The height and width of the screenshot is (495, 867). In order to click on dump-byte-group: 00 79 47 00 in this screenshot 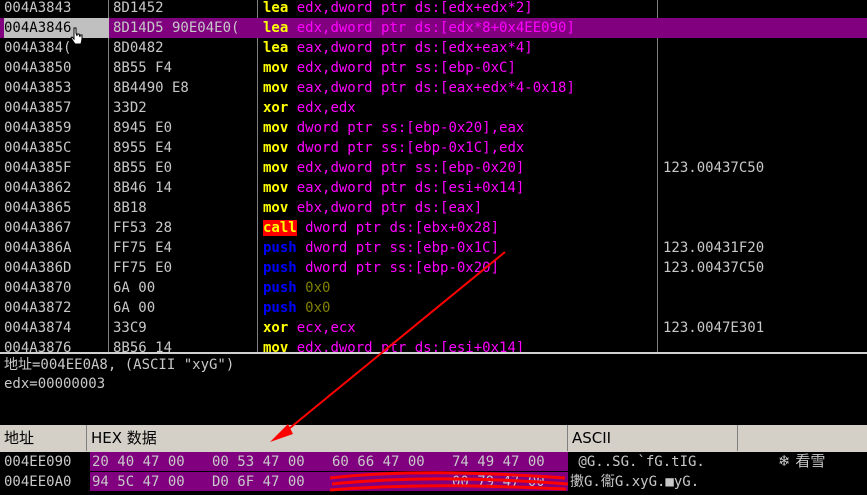, I will do `click(498, 482)`.